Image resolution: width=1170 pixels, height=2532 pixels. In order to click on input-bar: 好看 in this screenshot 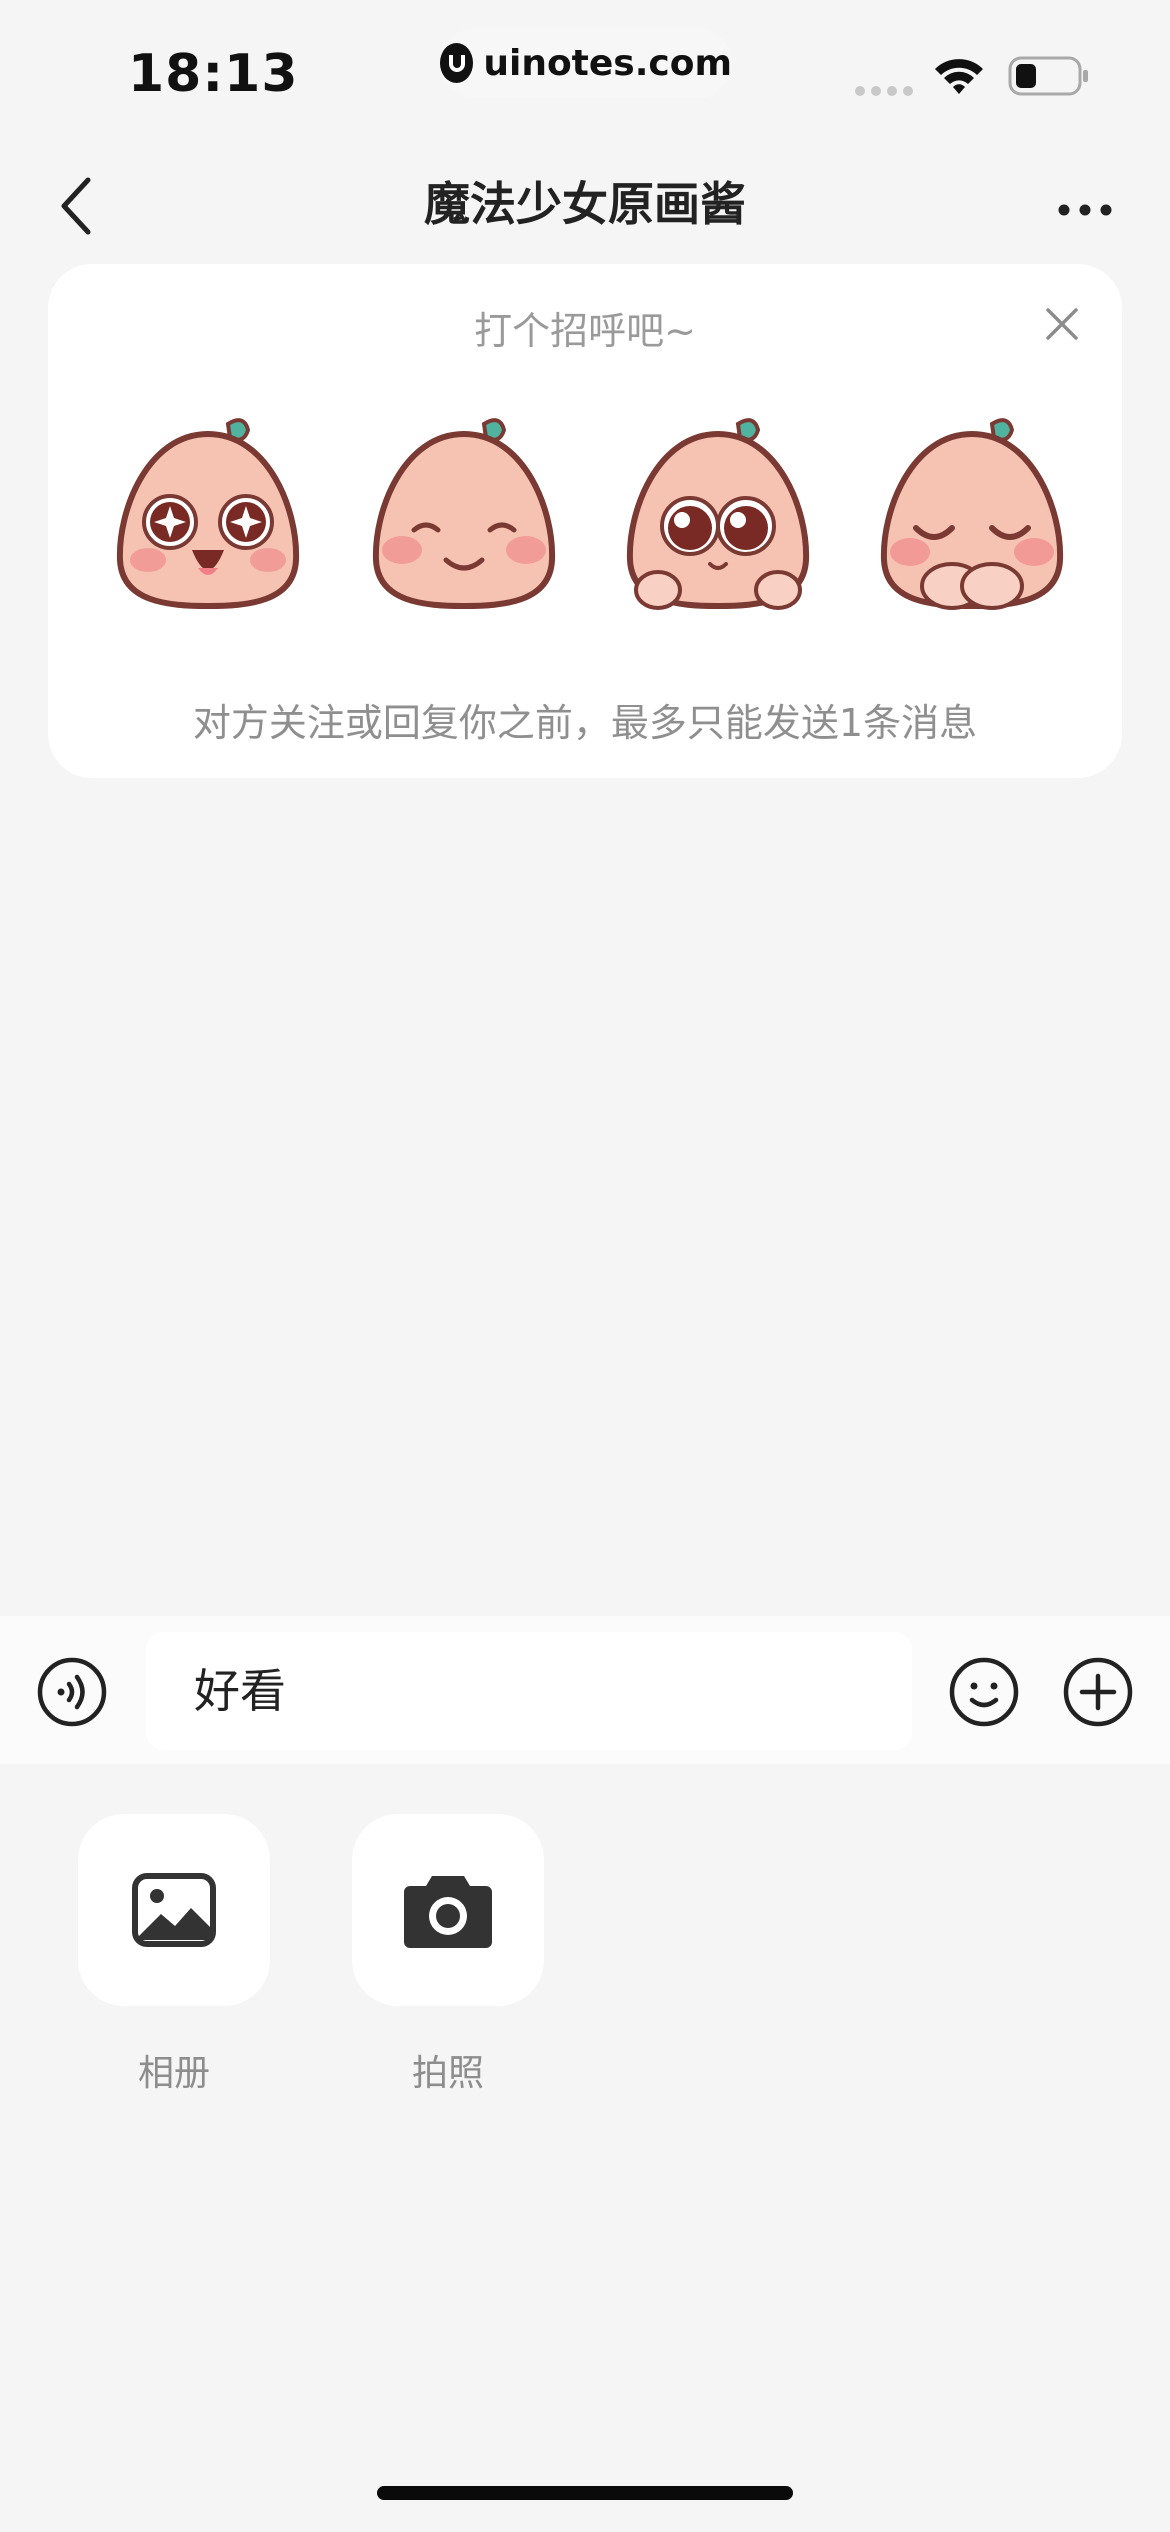, I will do `click(585, 1690)`.